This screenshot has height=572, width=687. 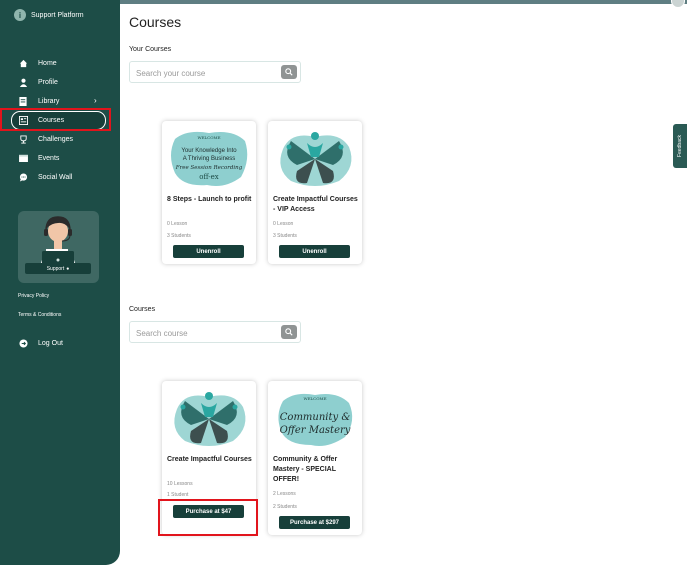 What do you see at coordinates (314, 522) in the screenshot?
I see `purchase-button: Purchase at $297` at bounding box center [314, 522].